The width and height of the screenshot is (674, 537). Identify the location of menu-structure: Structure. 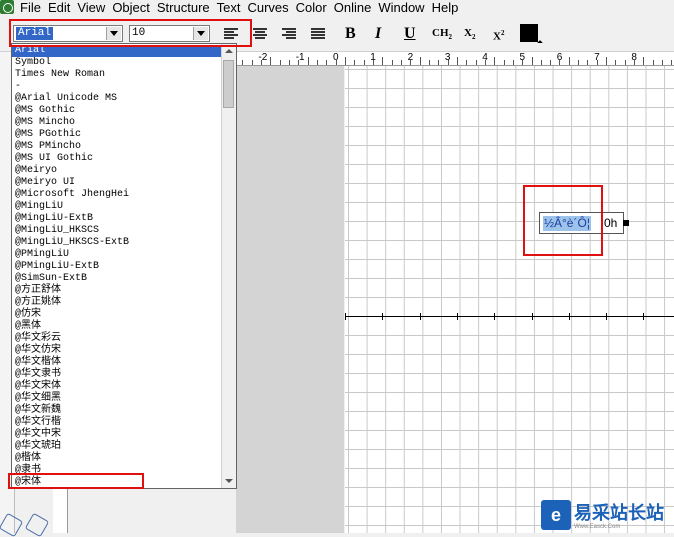
(187, 7).